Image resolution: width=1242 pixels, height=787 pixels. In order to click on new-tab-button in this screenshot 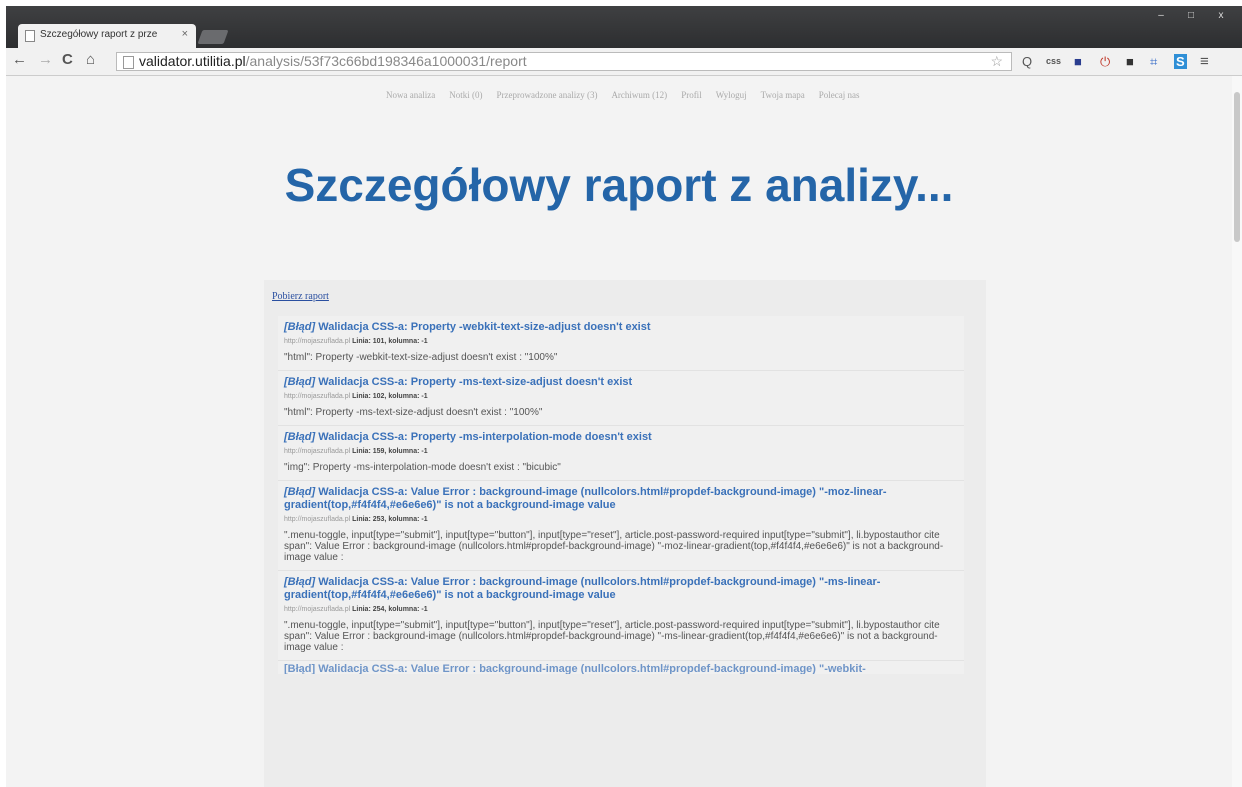, I will do `click(213, 37)`.